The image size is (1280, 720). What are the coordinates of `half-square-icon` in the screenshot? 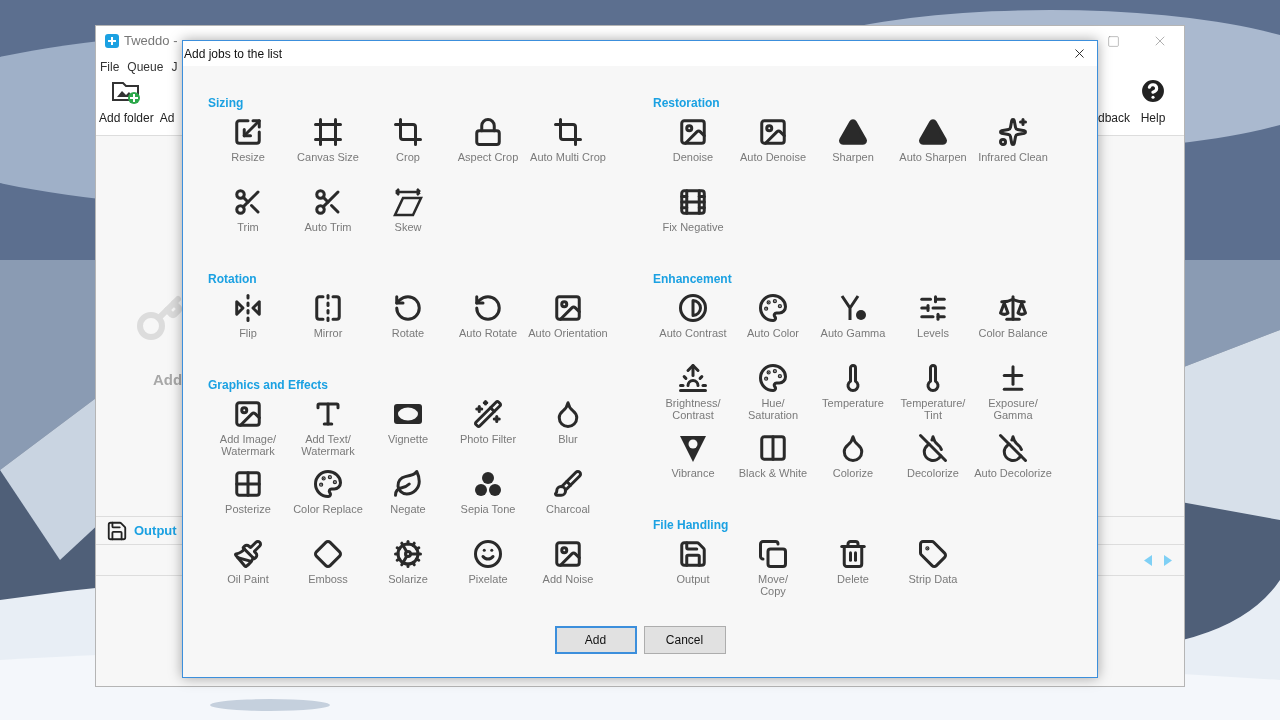 It's located at (773, 448).